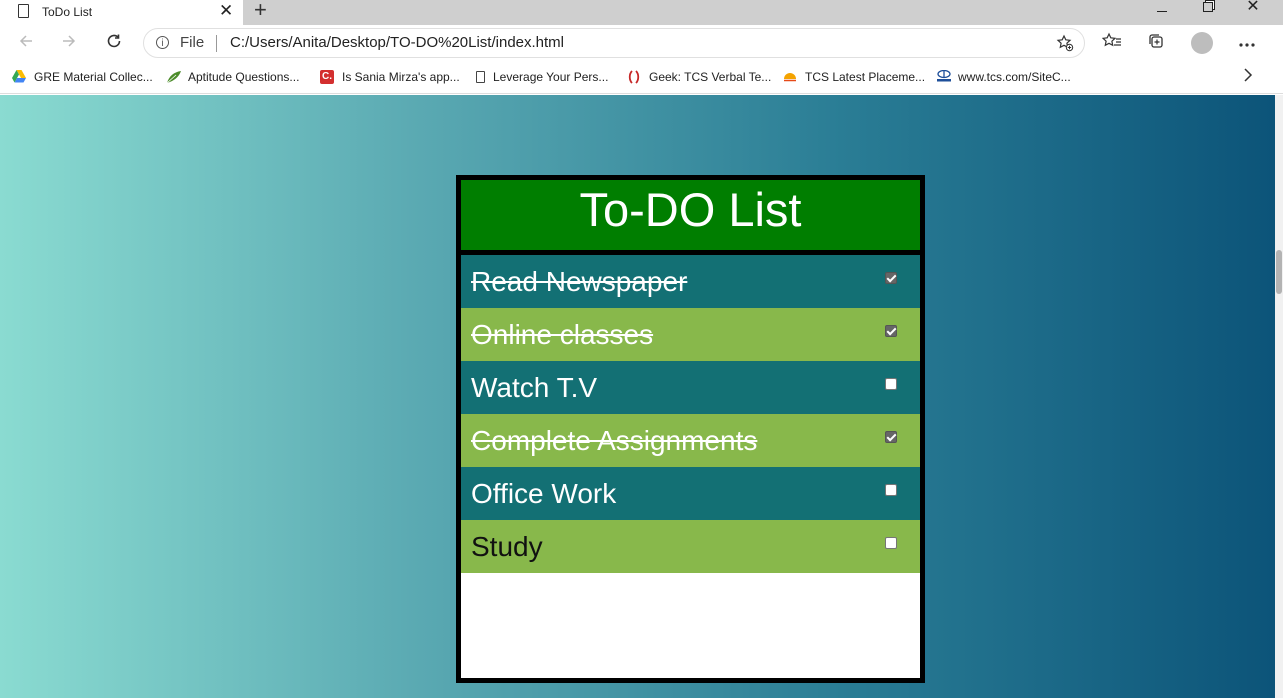 The image size is (1283, 698). Describe the element at coordinates (162, 42) in the screenshot. I see `info-icon: i` at that location.